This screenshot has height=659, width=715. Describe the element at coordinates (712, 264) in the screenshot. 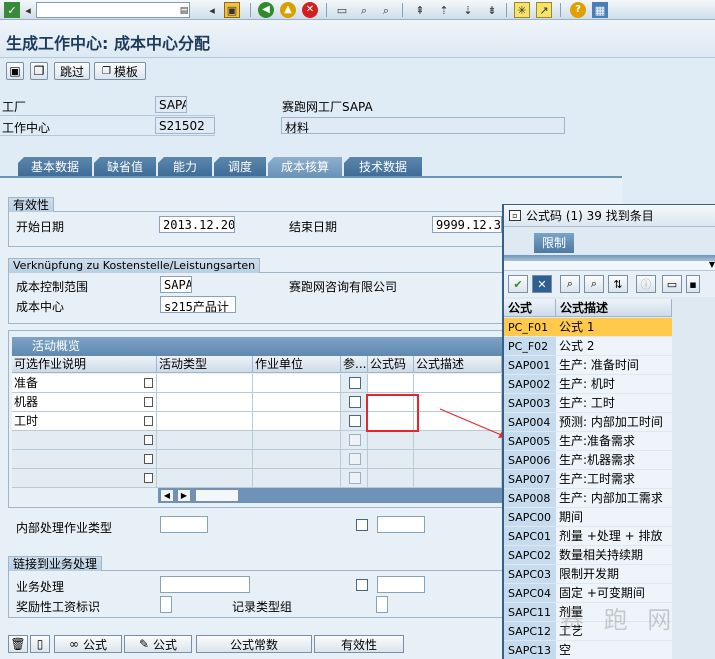

I see `collapse-arrow-icon: ▼` at that location.